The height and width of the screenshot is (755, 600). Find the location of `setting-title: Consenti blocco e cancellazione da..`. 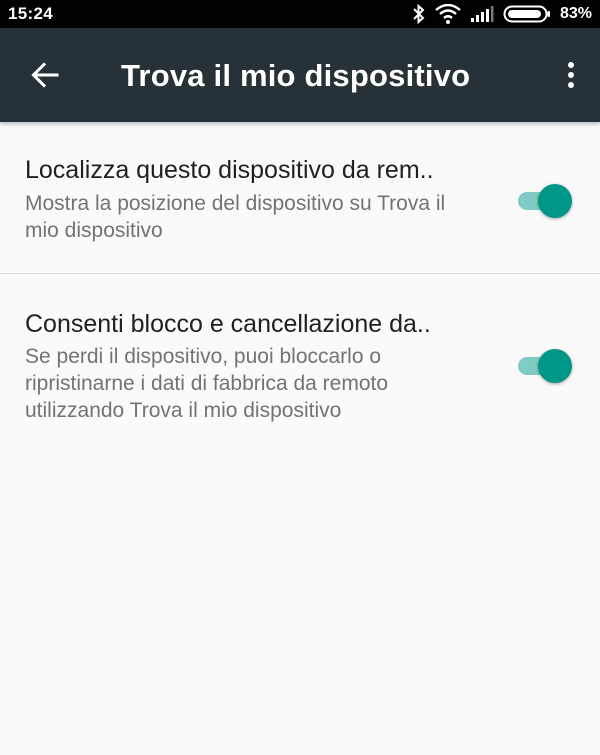

setting-title: Consenti blocco e cancellazione da.. is located at coordinates (228, 324).